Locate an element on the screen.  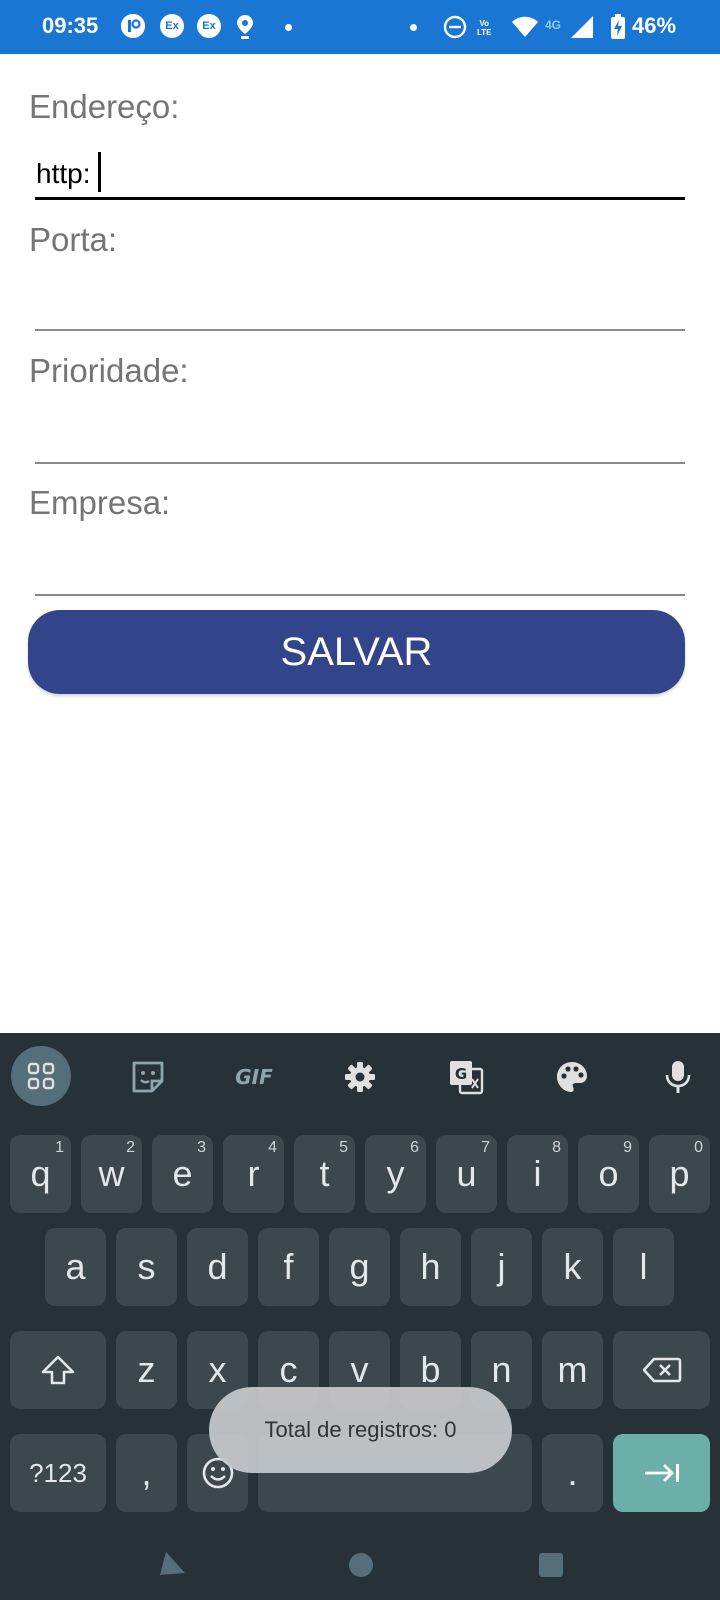
key-j: j is located at coordinates (501, 1267).